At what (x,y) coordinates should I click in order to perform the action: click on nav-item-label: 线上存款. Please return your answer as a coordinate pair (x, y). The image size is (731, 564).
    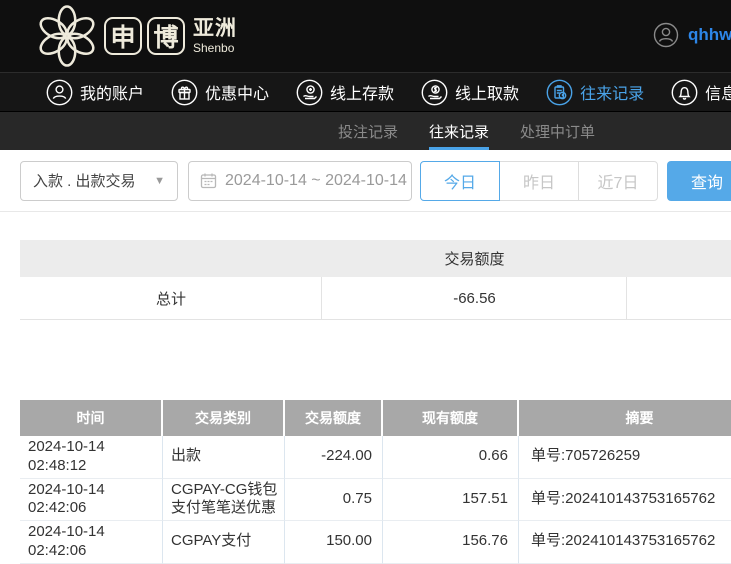
    Looking at the image, I should click on (362, 94).